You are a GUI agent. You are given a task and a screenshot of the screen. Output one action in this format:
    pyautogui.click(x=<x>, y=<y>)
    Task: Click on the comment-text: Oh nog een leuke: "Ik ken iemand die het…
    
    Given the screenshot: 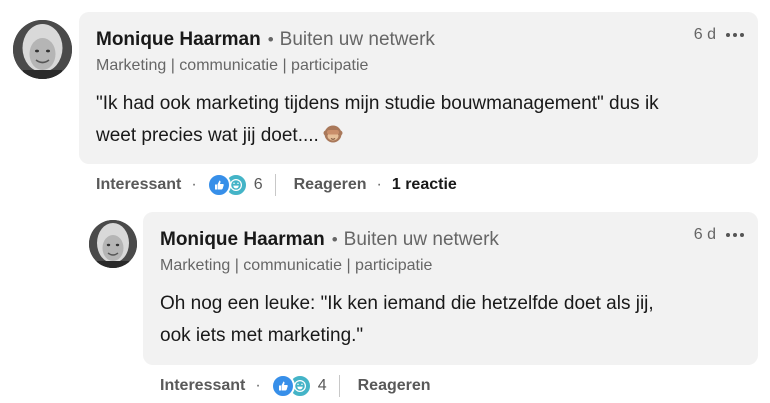 What is the action you would take?
    pyautogui.click(x=455, y=320)
    